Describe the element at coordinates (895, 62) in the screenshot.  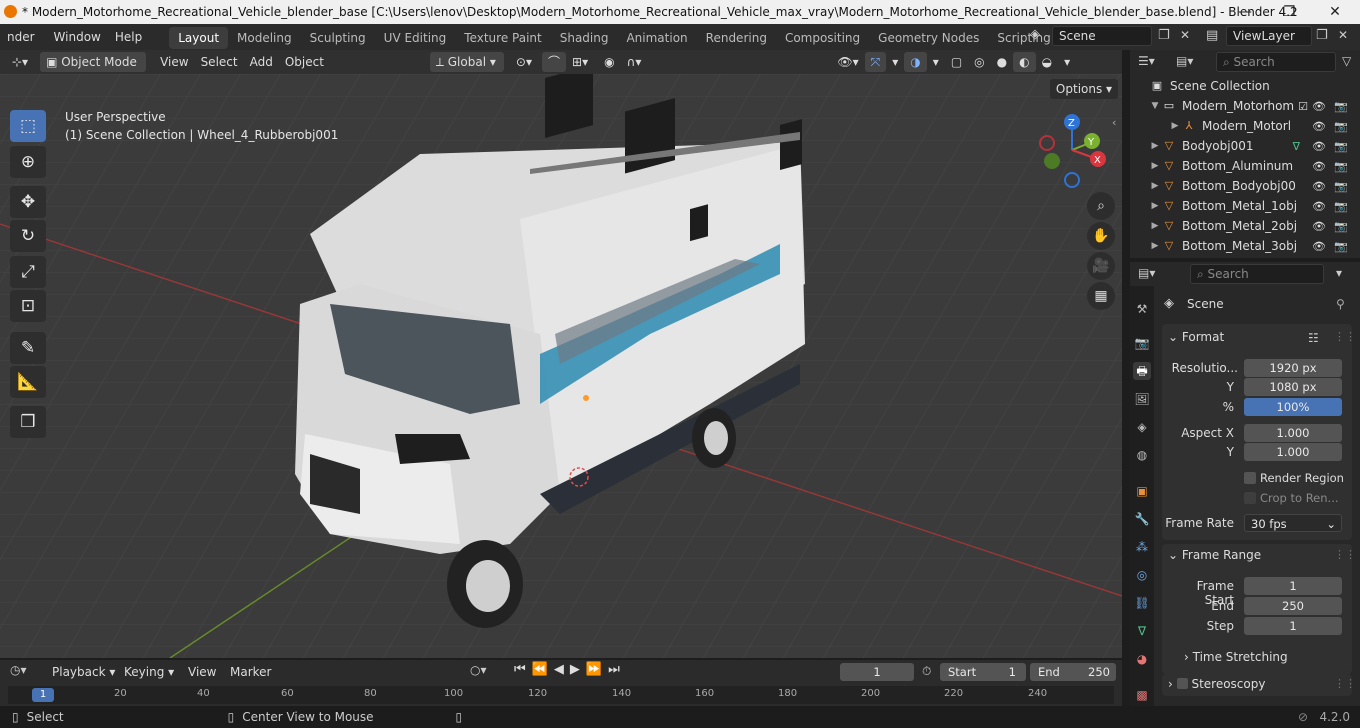
I see `gizmo-menu-icon: ▾` at that location.